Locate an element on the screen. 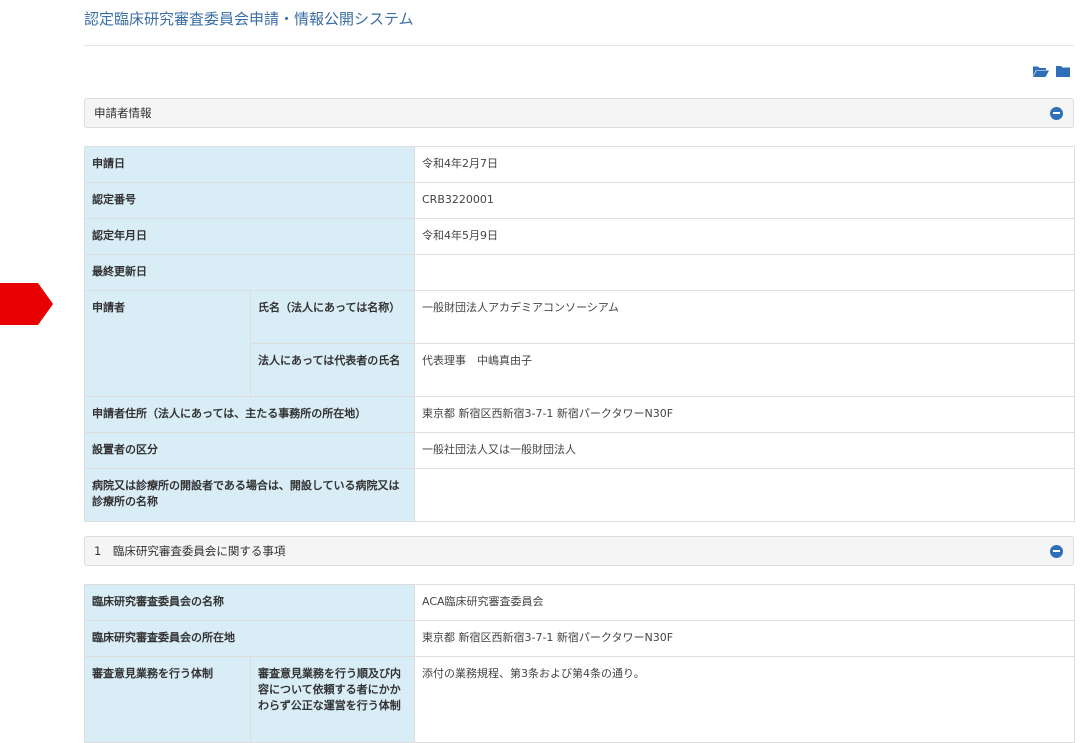 Image resolution: width=1084 pixels, height=743 pixels. representative-label: 法人にあっては代表者の氏名 is located at coordinates (332, 370).